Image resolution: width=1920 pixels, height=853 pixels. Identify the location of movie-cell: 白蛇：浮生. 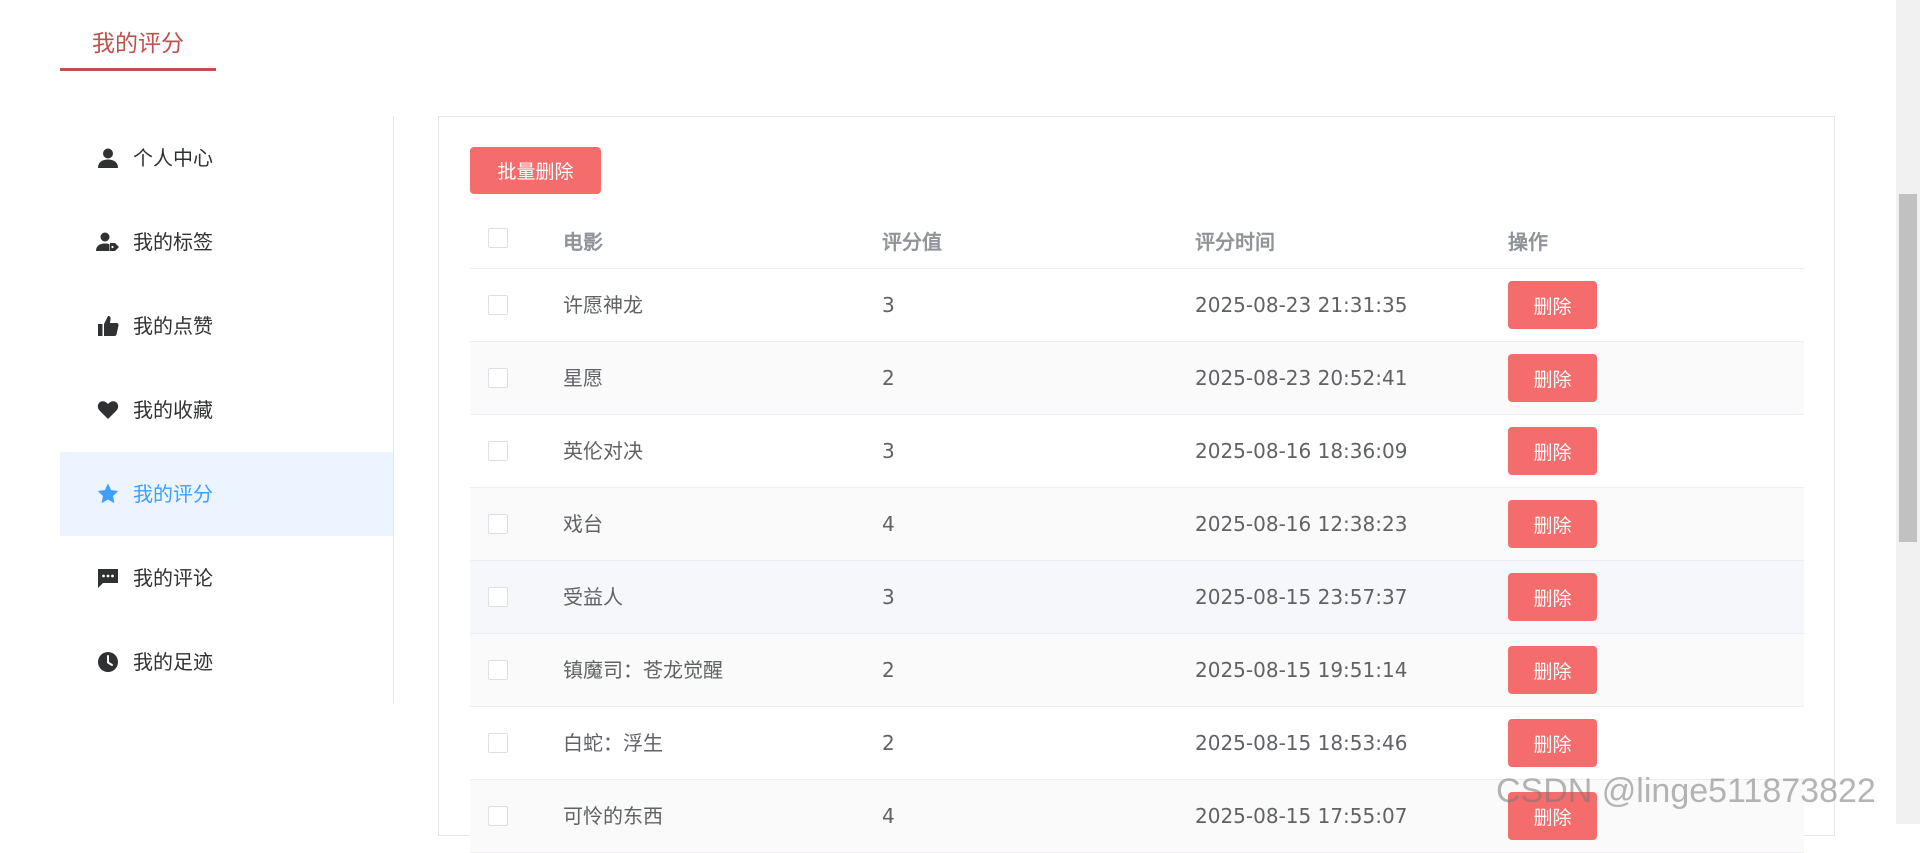
(613, 743).